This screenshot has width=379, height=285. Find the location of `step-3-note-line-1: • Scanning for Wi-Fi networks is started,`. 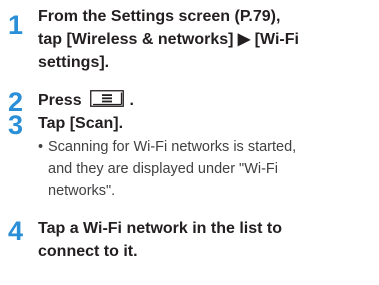

step-3-note-line-1: • Scanning for Wi-Fi networks is started, is located at coordinates (167, 147).